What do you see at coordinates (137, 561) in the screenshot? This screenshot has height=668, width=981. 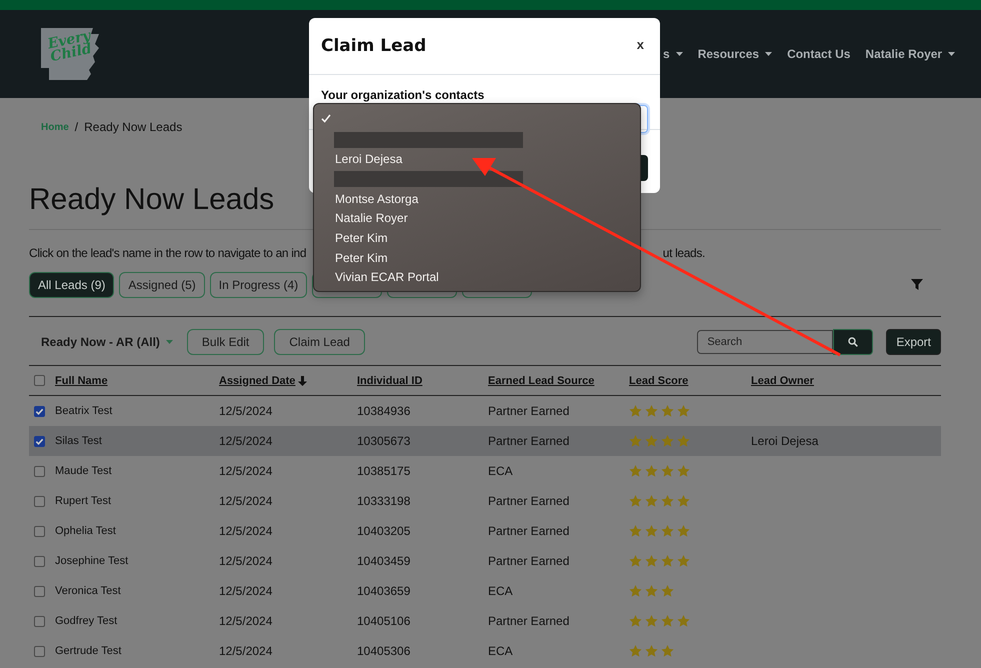 I see `lead-name: Josephine Test` at bounding box center [137, 561].